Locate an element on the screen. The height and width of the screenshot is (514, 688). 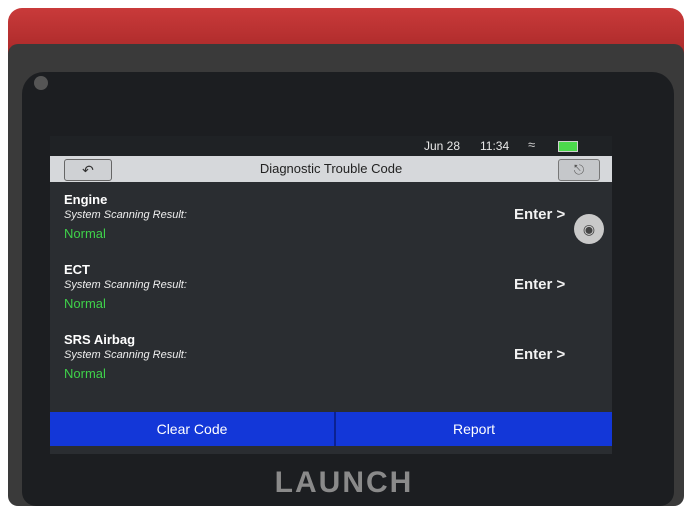
report-button: Report is located at coordinates (474, 429).